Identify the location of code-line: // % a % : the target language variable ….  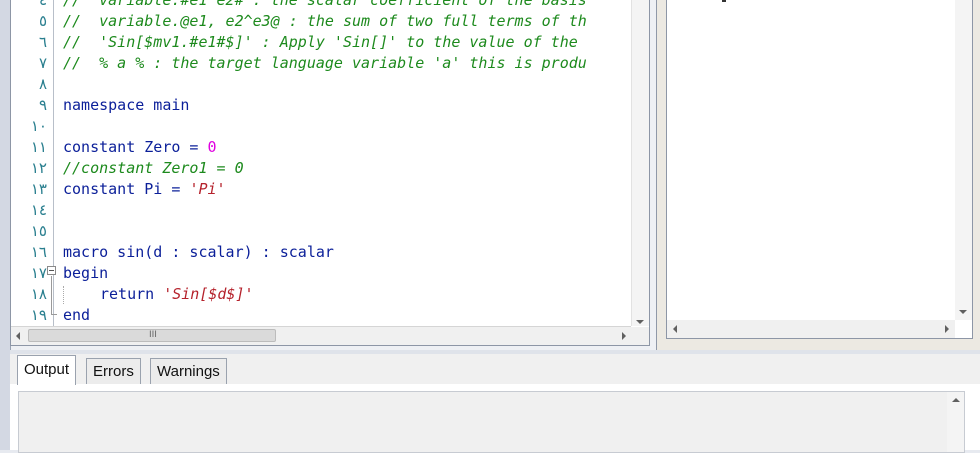
(325, 63).